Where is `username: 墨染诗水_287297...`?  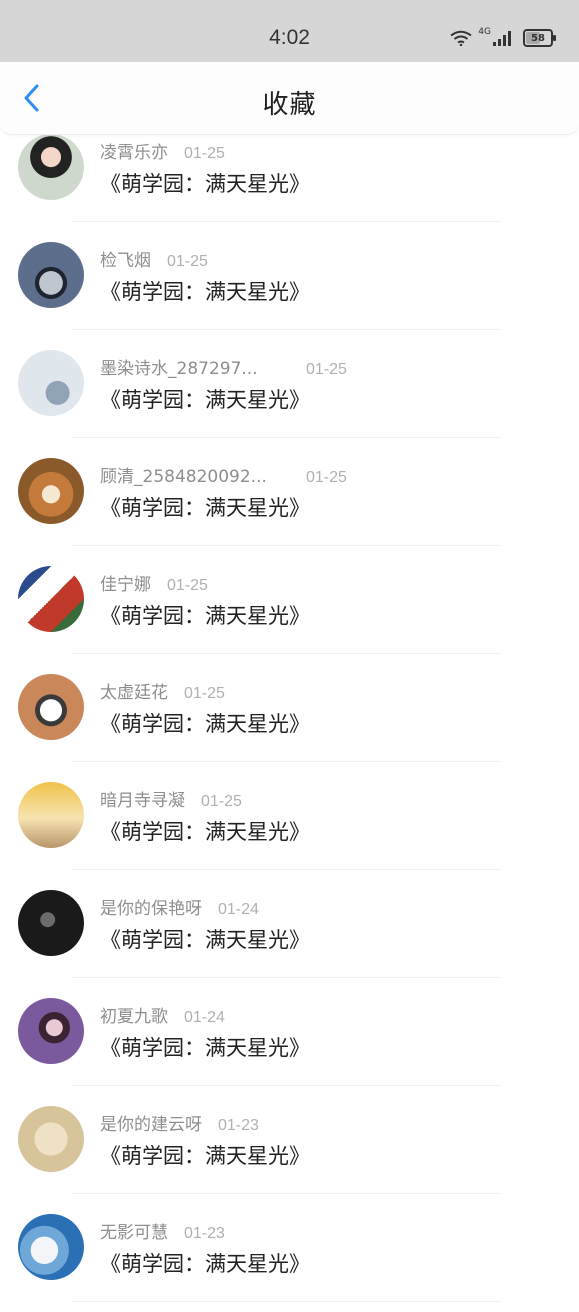 username: 墨染诗水_287297... is located at coordinates (179, 369).